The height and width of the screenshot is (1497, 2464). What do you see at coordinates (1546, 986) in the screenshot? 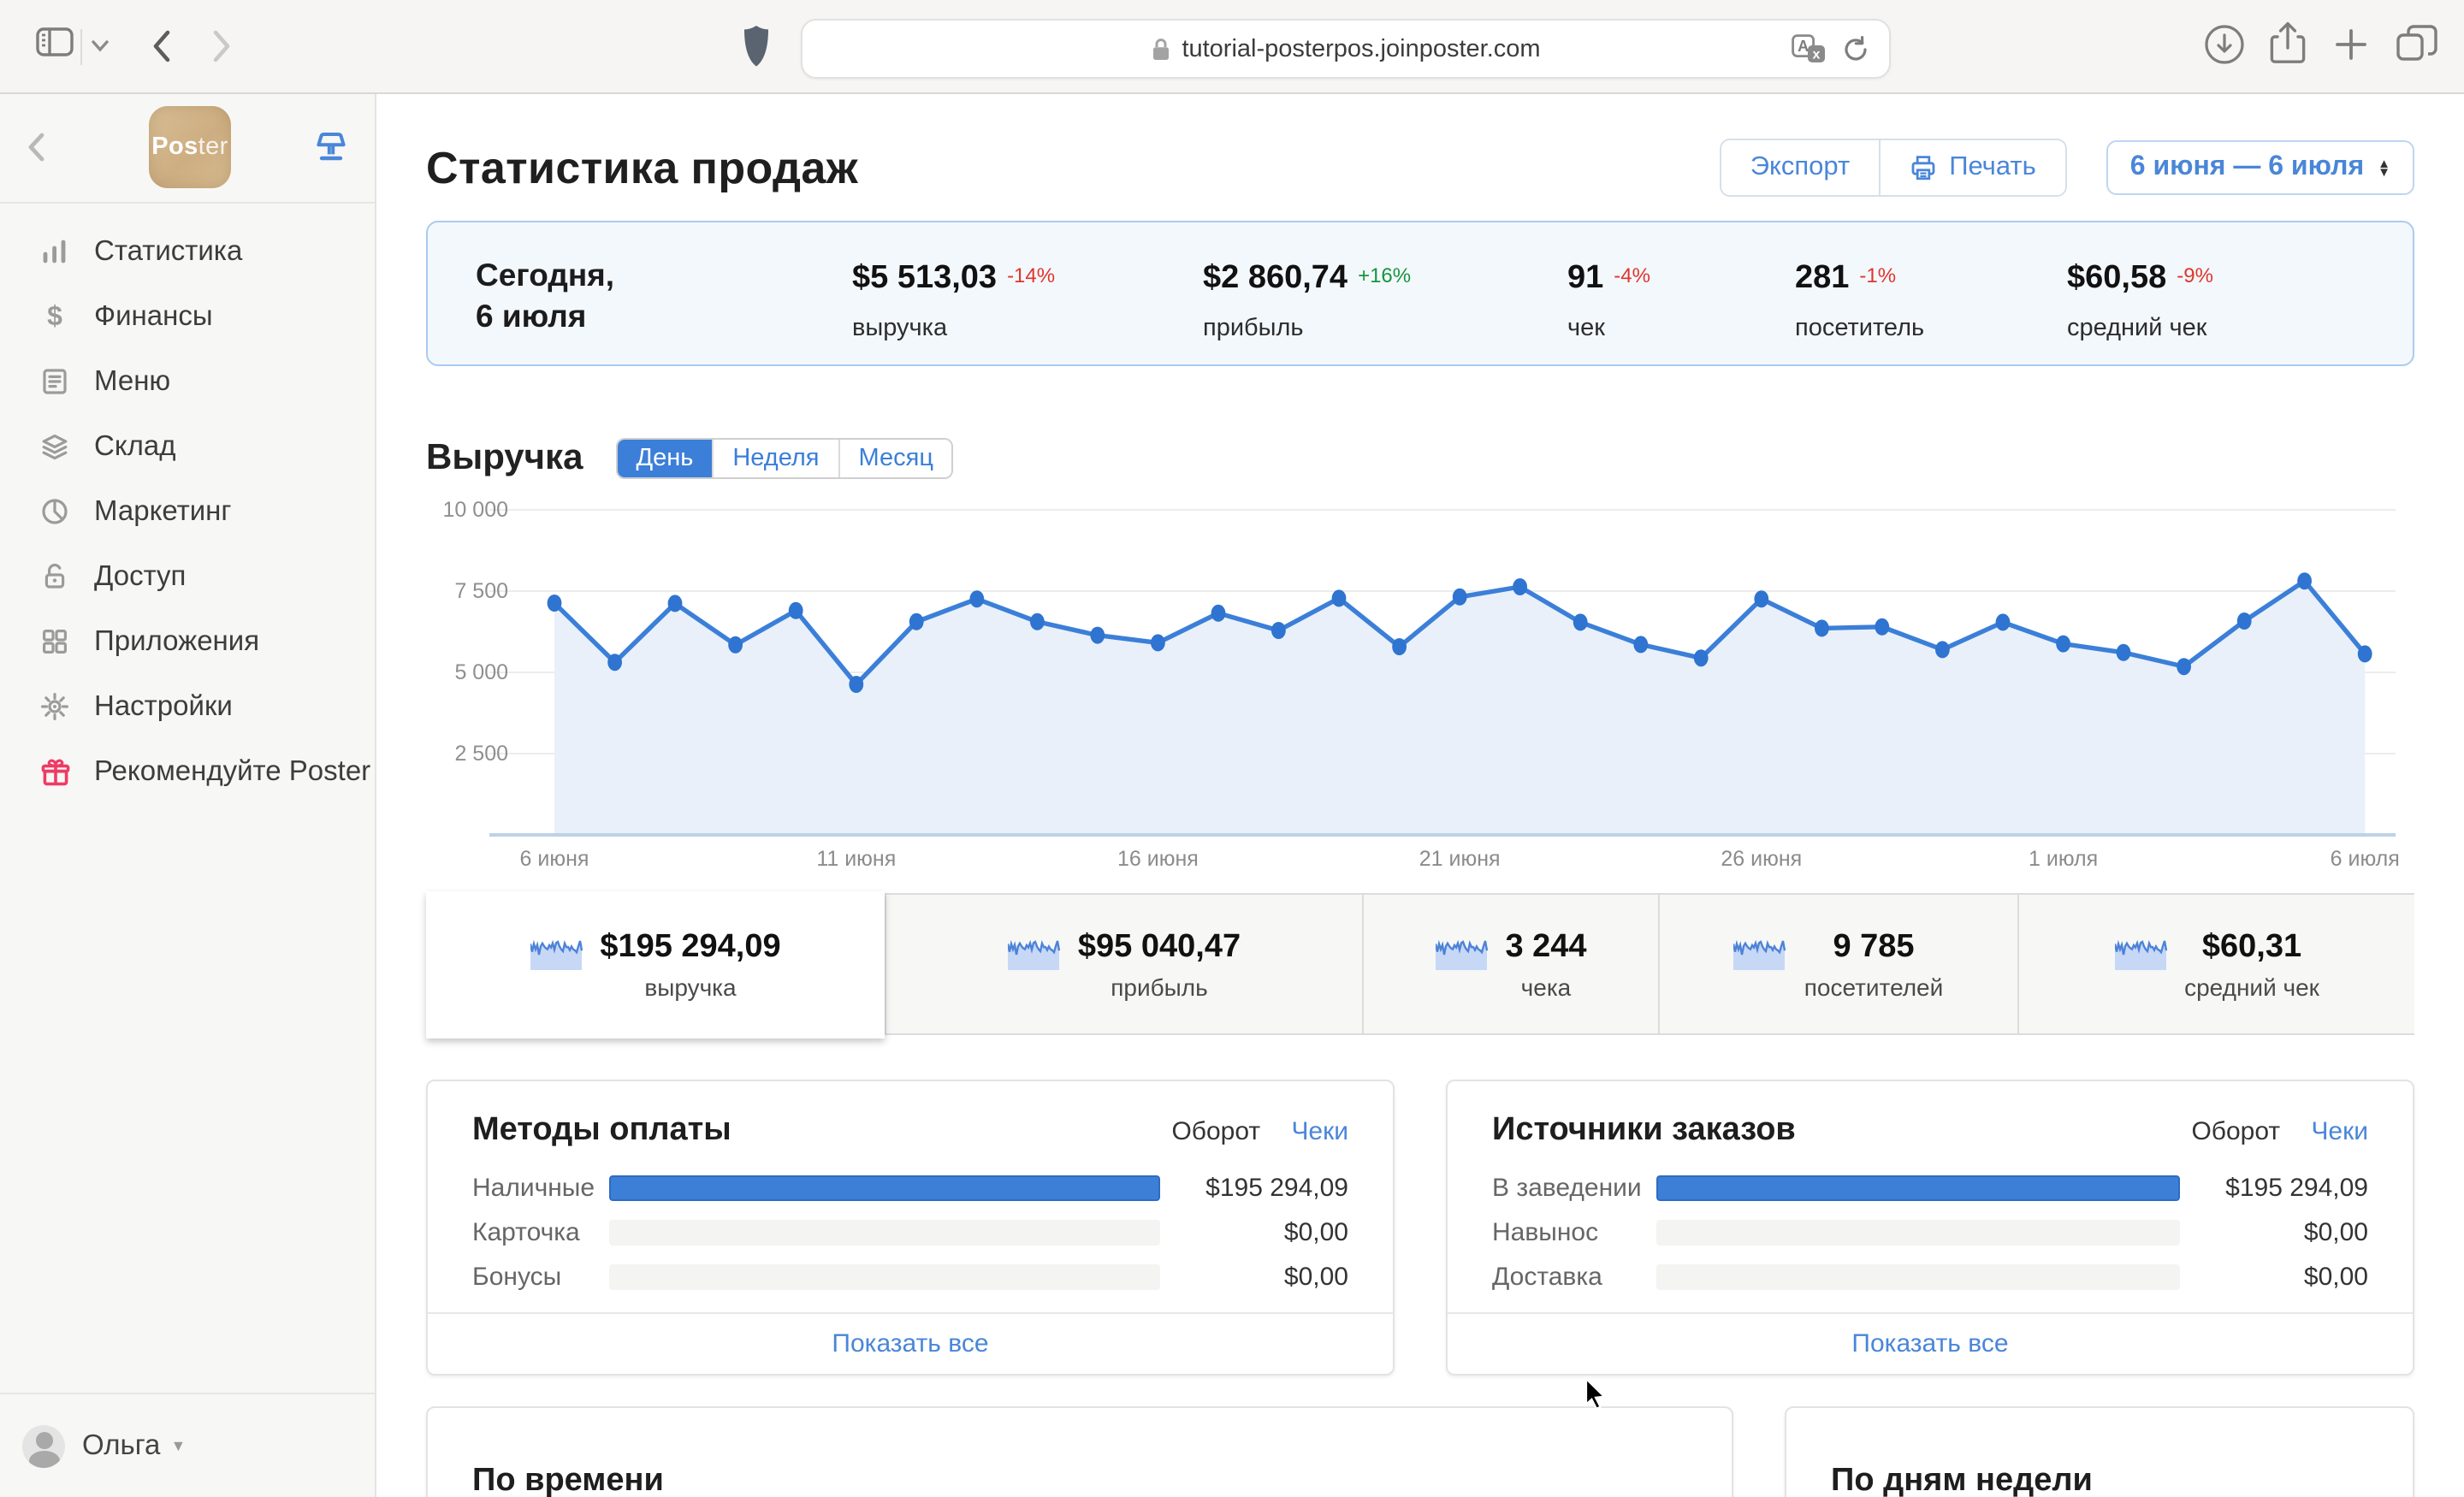
I see `total-label: чека` at bounding box center [1546, 986].